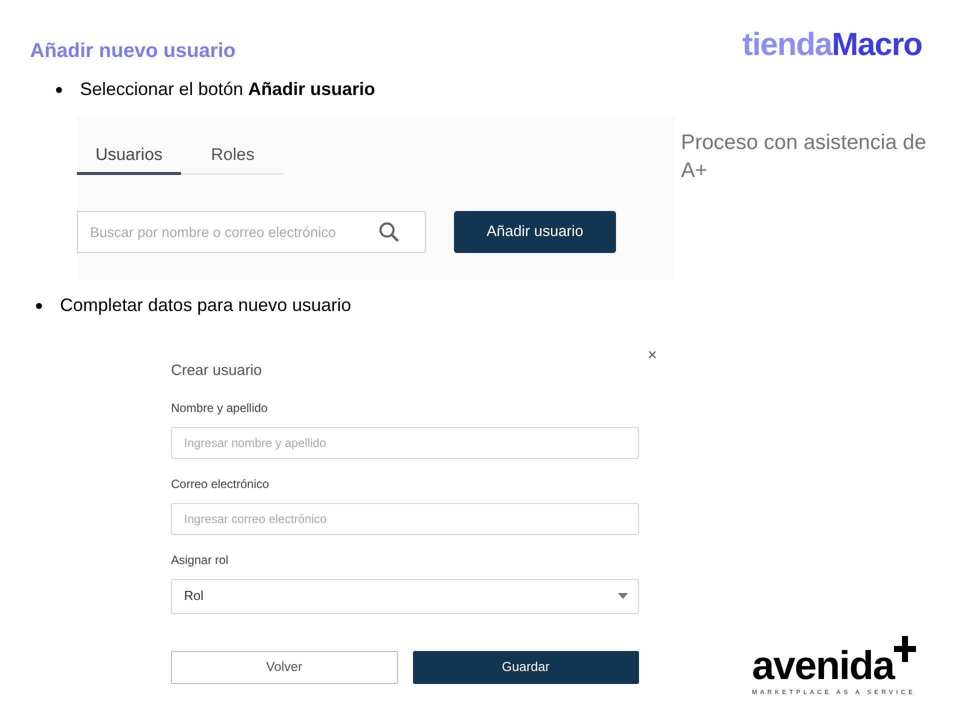 This screenshot has width=960, height=720. I want to click on back-button: Volver, so click(284, 667).